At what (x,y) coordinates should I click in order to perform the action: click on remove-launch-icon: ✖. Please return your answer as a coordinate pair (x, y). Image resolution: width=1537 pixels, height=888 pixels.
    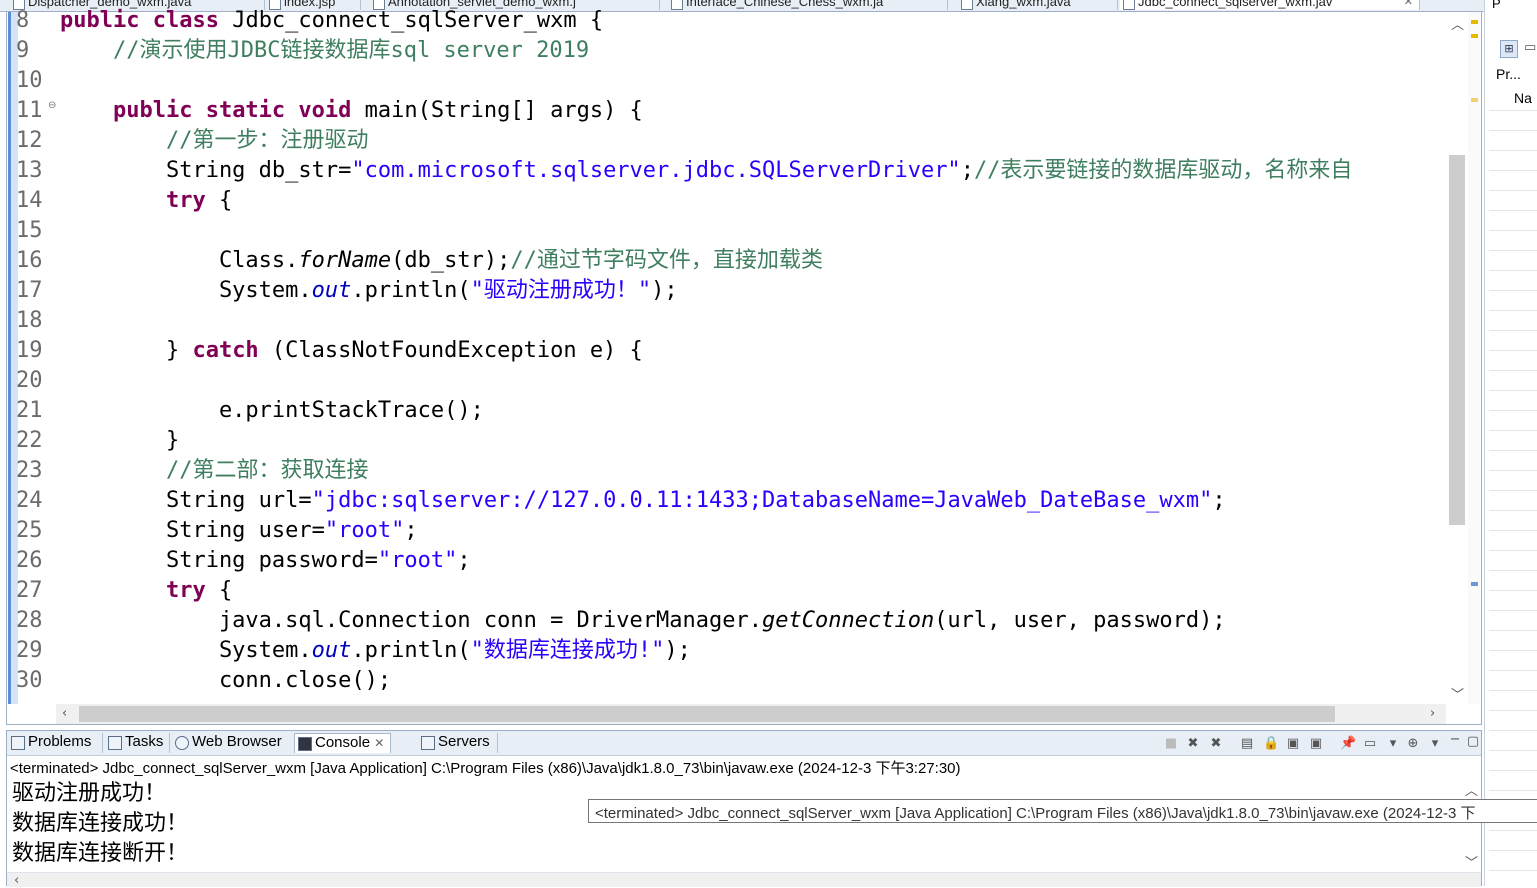
    Looking at the image, I should click on (1193, 744).